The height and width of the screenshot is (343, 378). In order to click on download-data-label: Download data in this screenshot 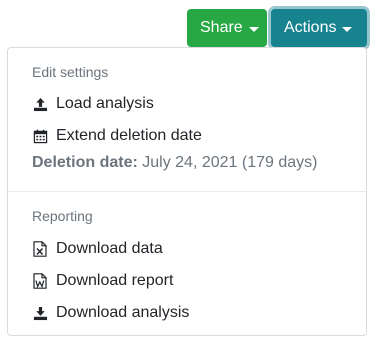, I will do `click(109, 248)`.